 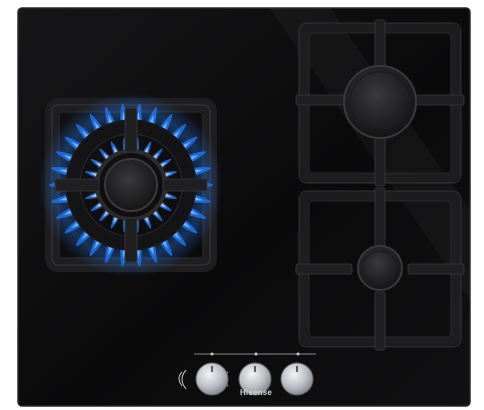 I want to click on brand-logo-text: Hisense, so click(x=256, y=392).